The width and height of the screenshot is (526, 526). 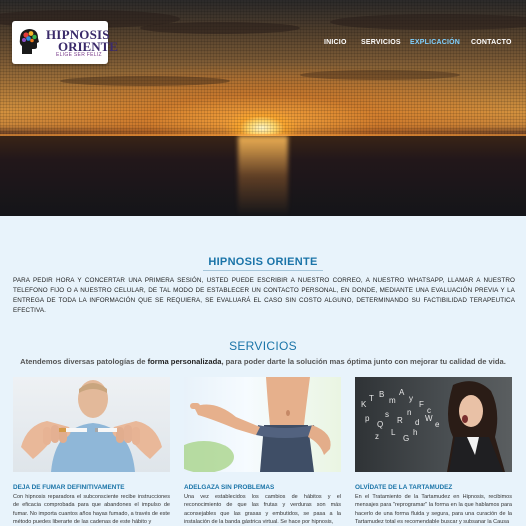 What do you see at coordinates (263, 346) in the screenshot?
I see `services-title: SERVICIOS` at bounding box center [263, 346].